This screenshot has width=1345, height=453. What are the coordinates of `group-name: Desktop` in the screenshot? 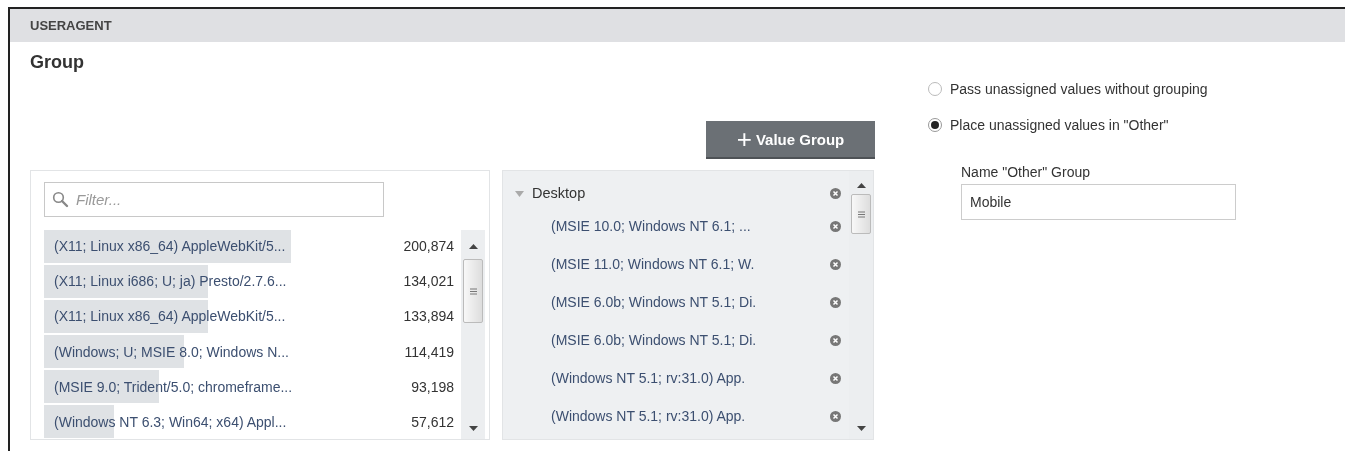 It's located at (559, 193).